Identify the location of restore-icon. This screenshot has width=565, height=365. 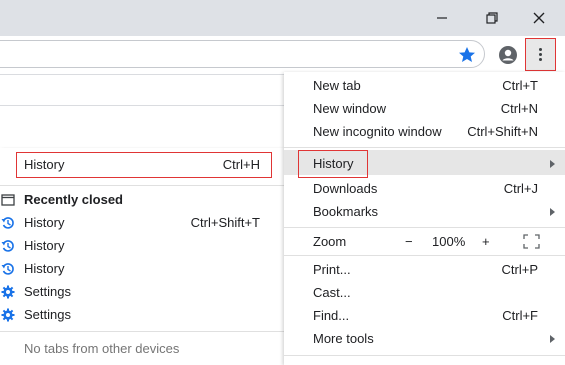
(492, 18).